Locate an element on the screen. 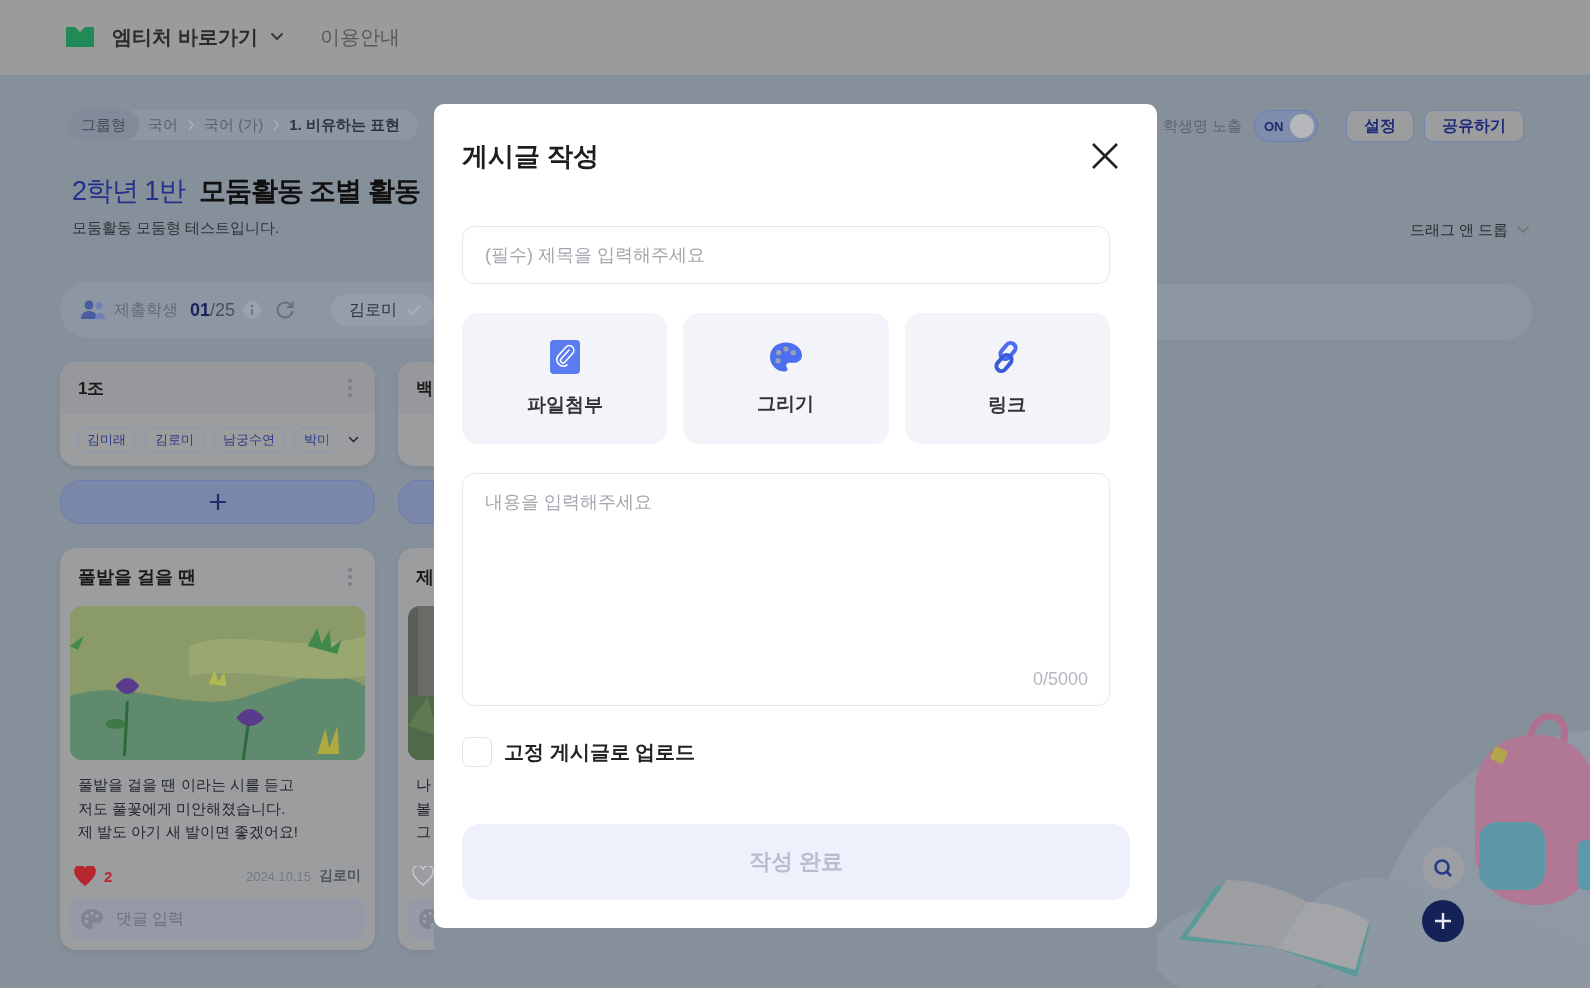 This screenshot has height=988, width=1590. header-button: 설정 is located at coordinates (1380, 126).